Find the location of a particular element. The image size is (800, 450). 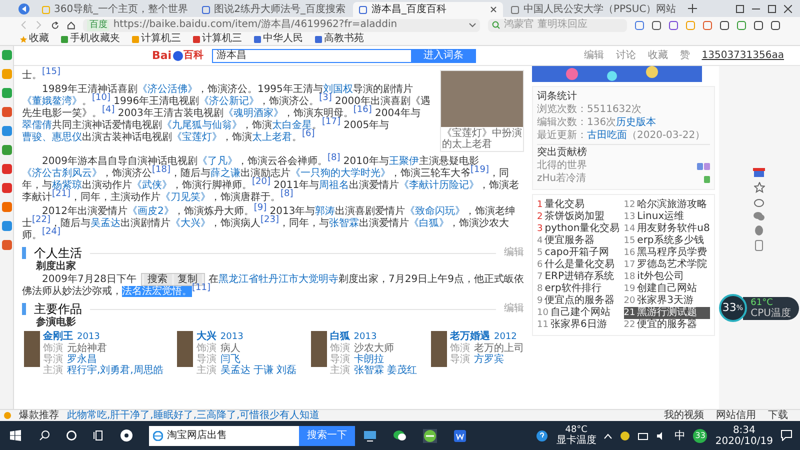

new-tab-icon is located at coordinates (693, 8).